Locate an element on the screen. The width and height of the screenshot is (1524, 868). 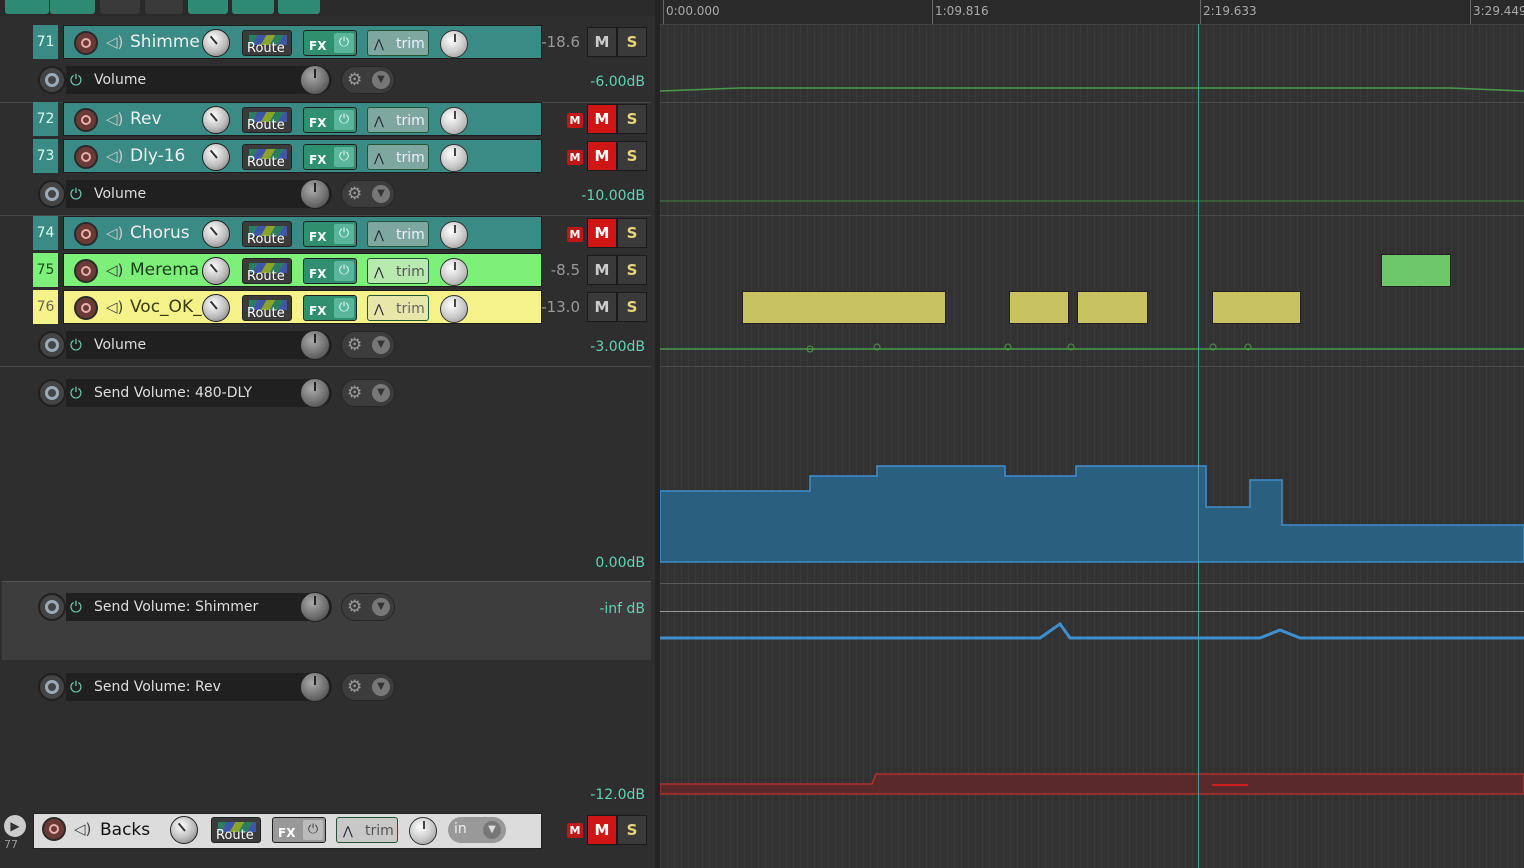
link-icon is located at coordinates (164, 7).